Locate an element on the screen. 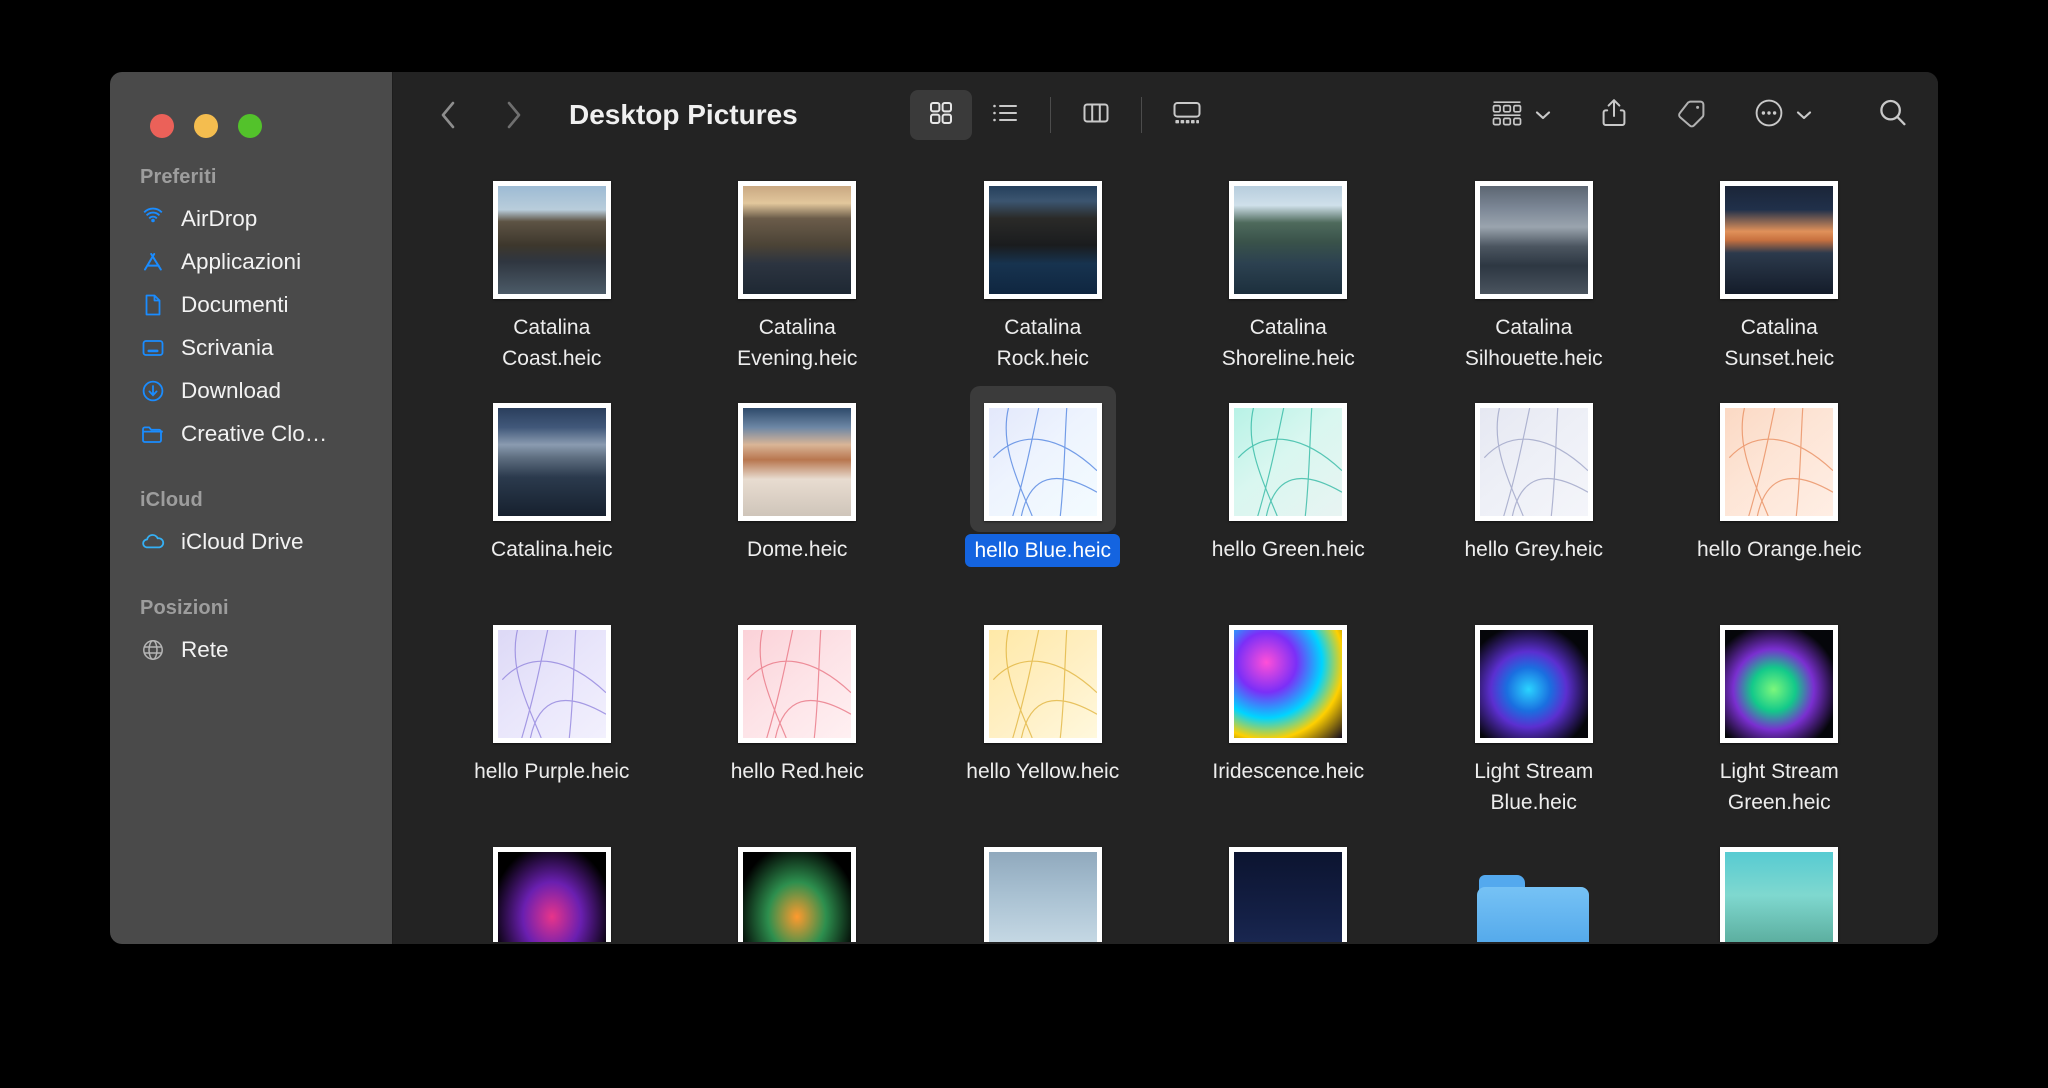 This screenshot has width=2048, height=1088. sidebar-item-scrivania: Scrivania is located at coordinates (251, 347).